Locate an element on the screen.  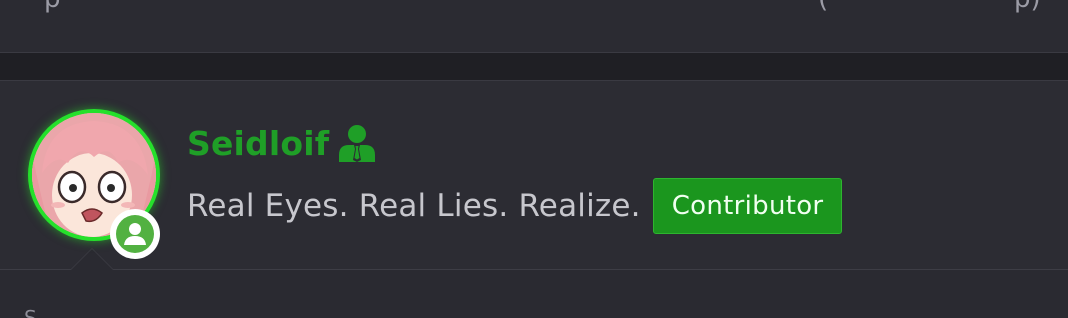
post-pointer-arrow is located at coordinates (92, 259).